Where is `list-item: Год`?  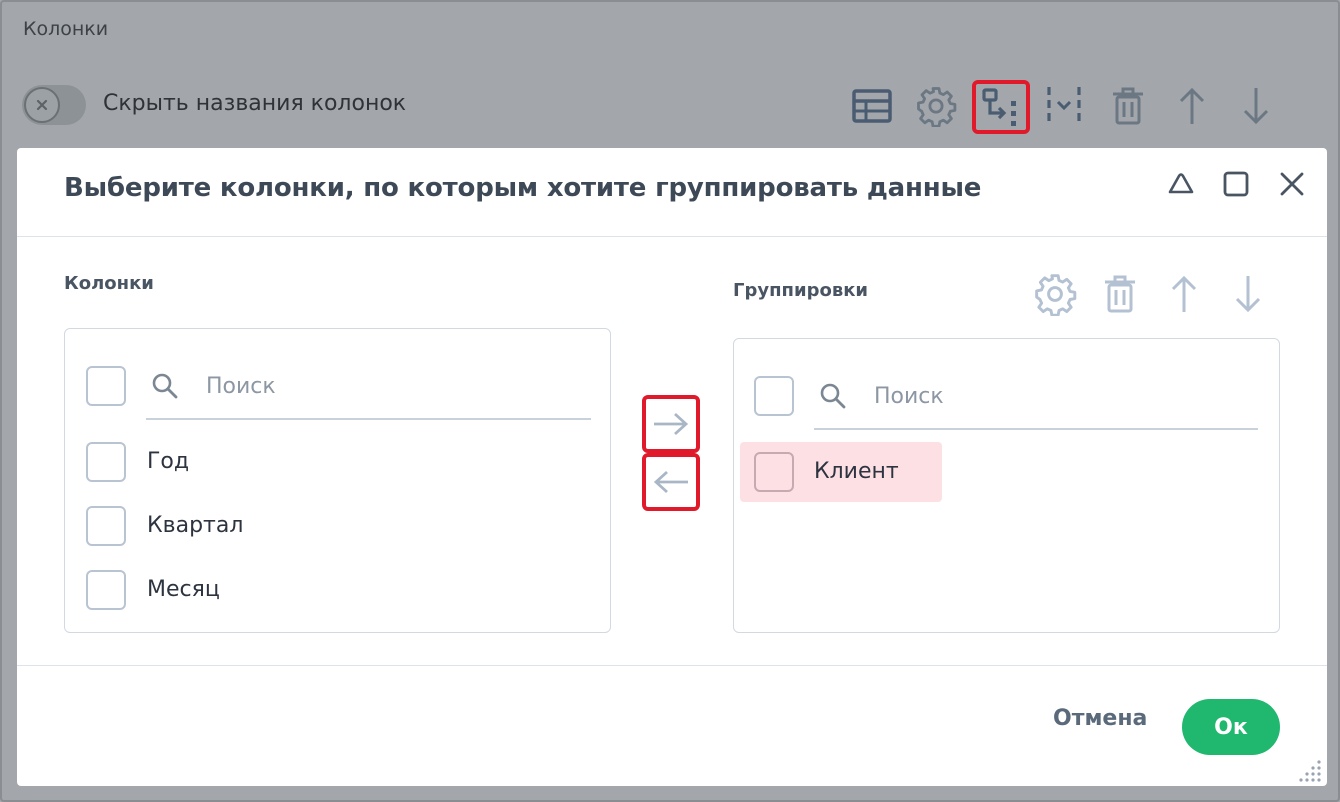 list-item: Год is located at coordinates (168, 461).